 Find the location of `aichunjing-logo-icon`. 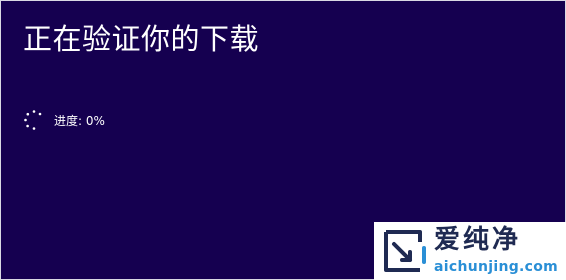

aichunjing-logo-icon is located at coordinates (405, 251).